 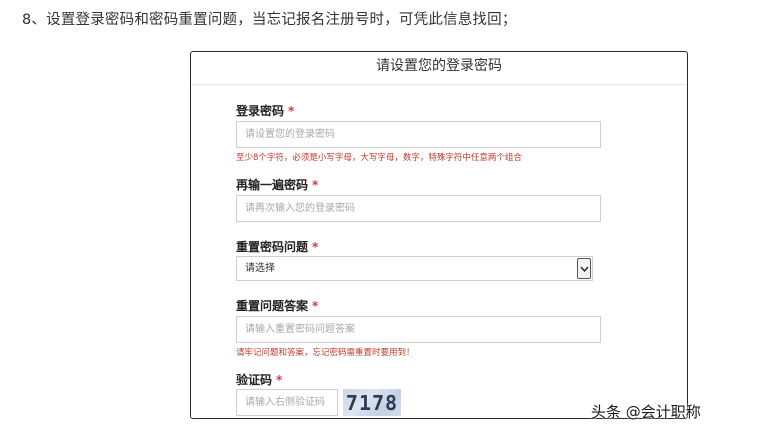 I want to click on captcha-code: 7178, so click(x=372, y=402).